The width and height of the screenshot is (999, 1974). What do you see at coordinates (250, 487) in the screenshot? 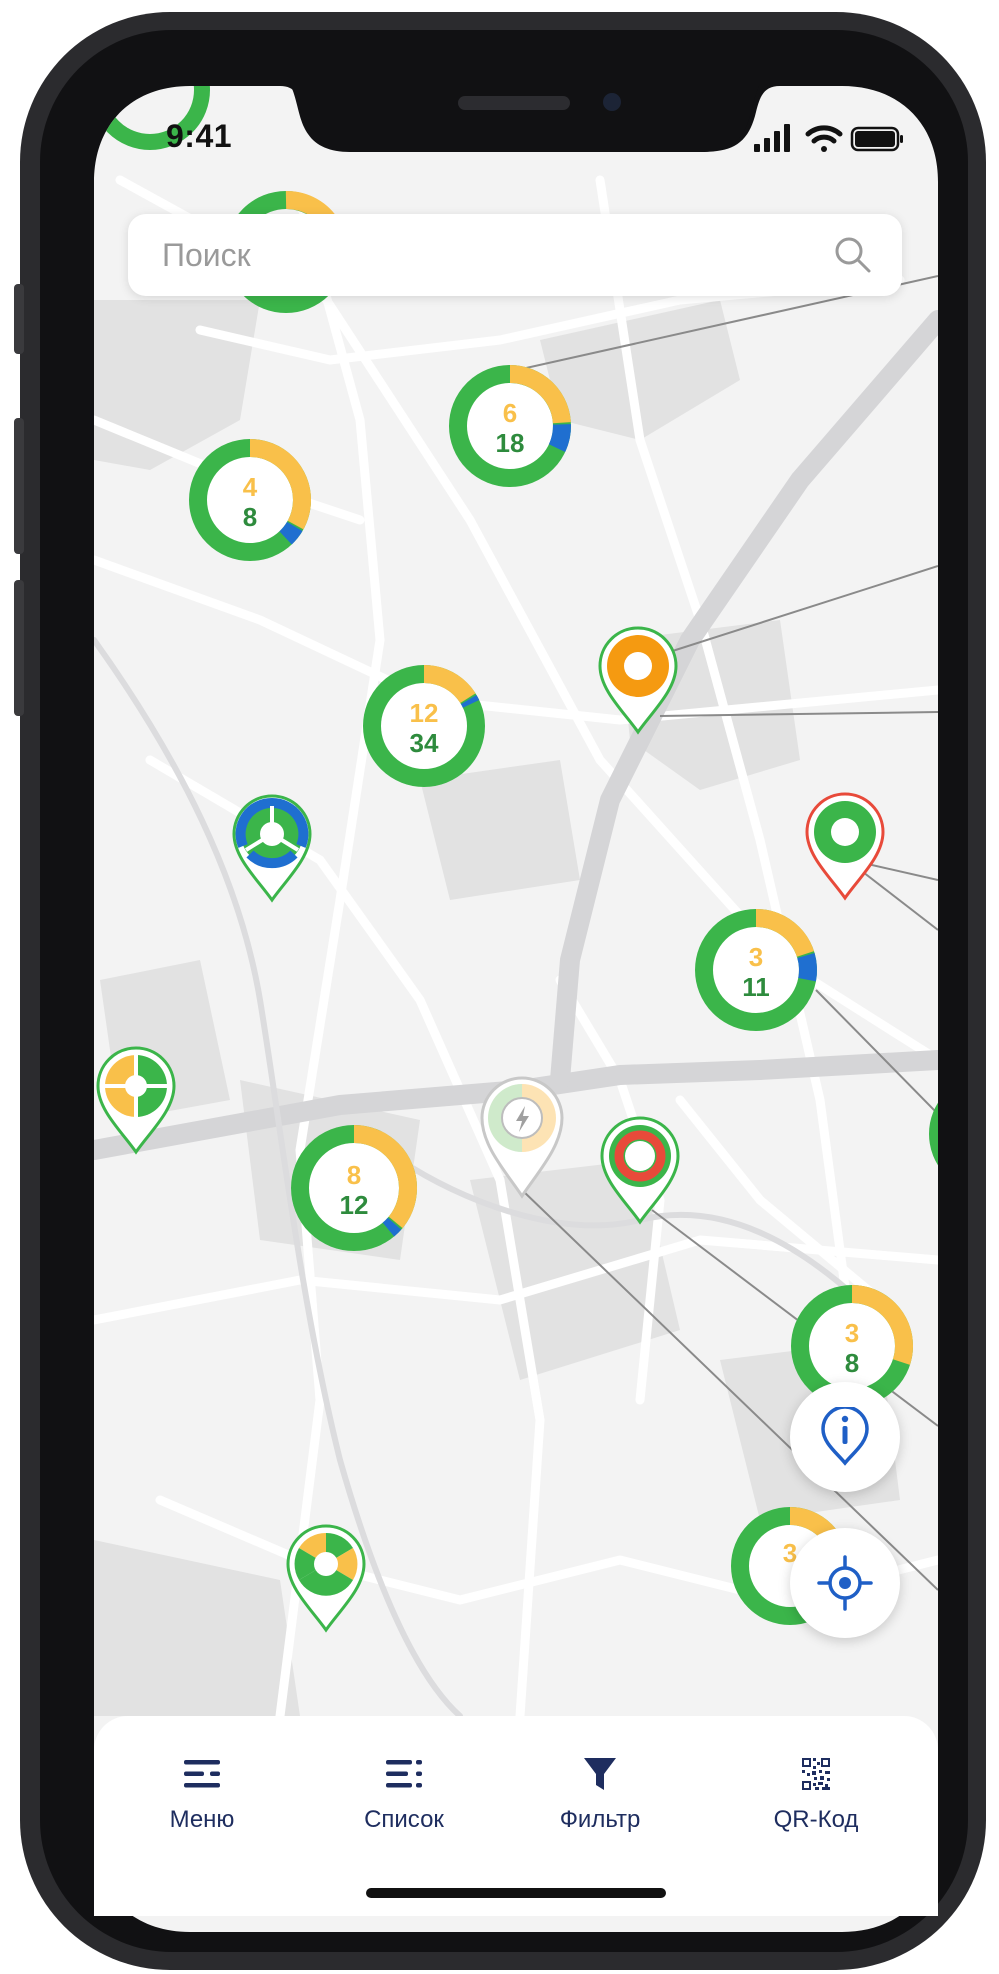
I see `cluster-busy-count: 4` at bounding box center [250, 487].